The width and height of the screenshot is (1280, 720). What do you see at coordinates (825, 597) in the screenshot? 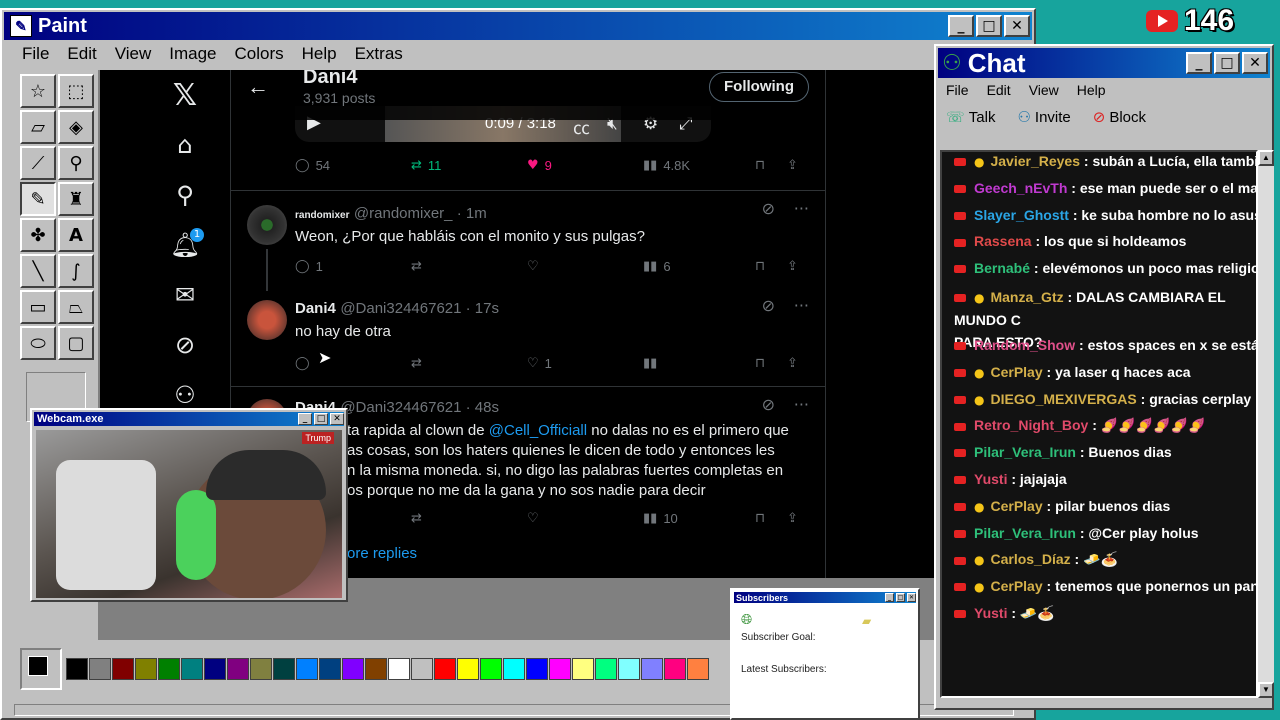
I see `subscribers-titlebar: Subscribers _ □ ✕` at bounding box center [825, 597].